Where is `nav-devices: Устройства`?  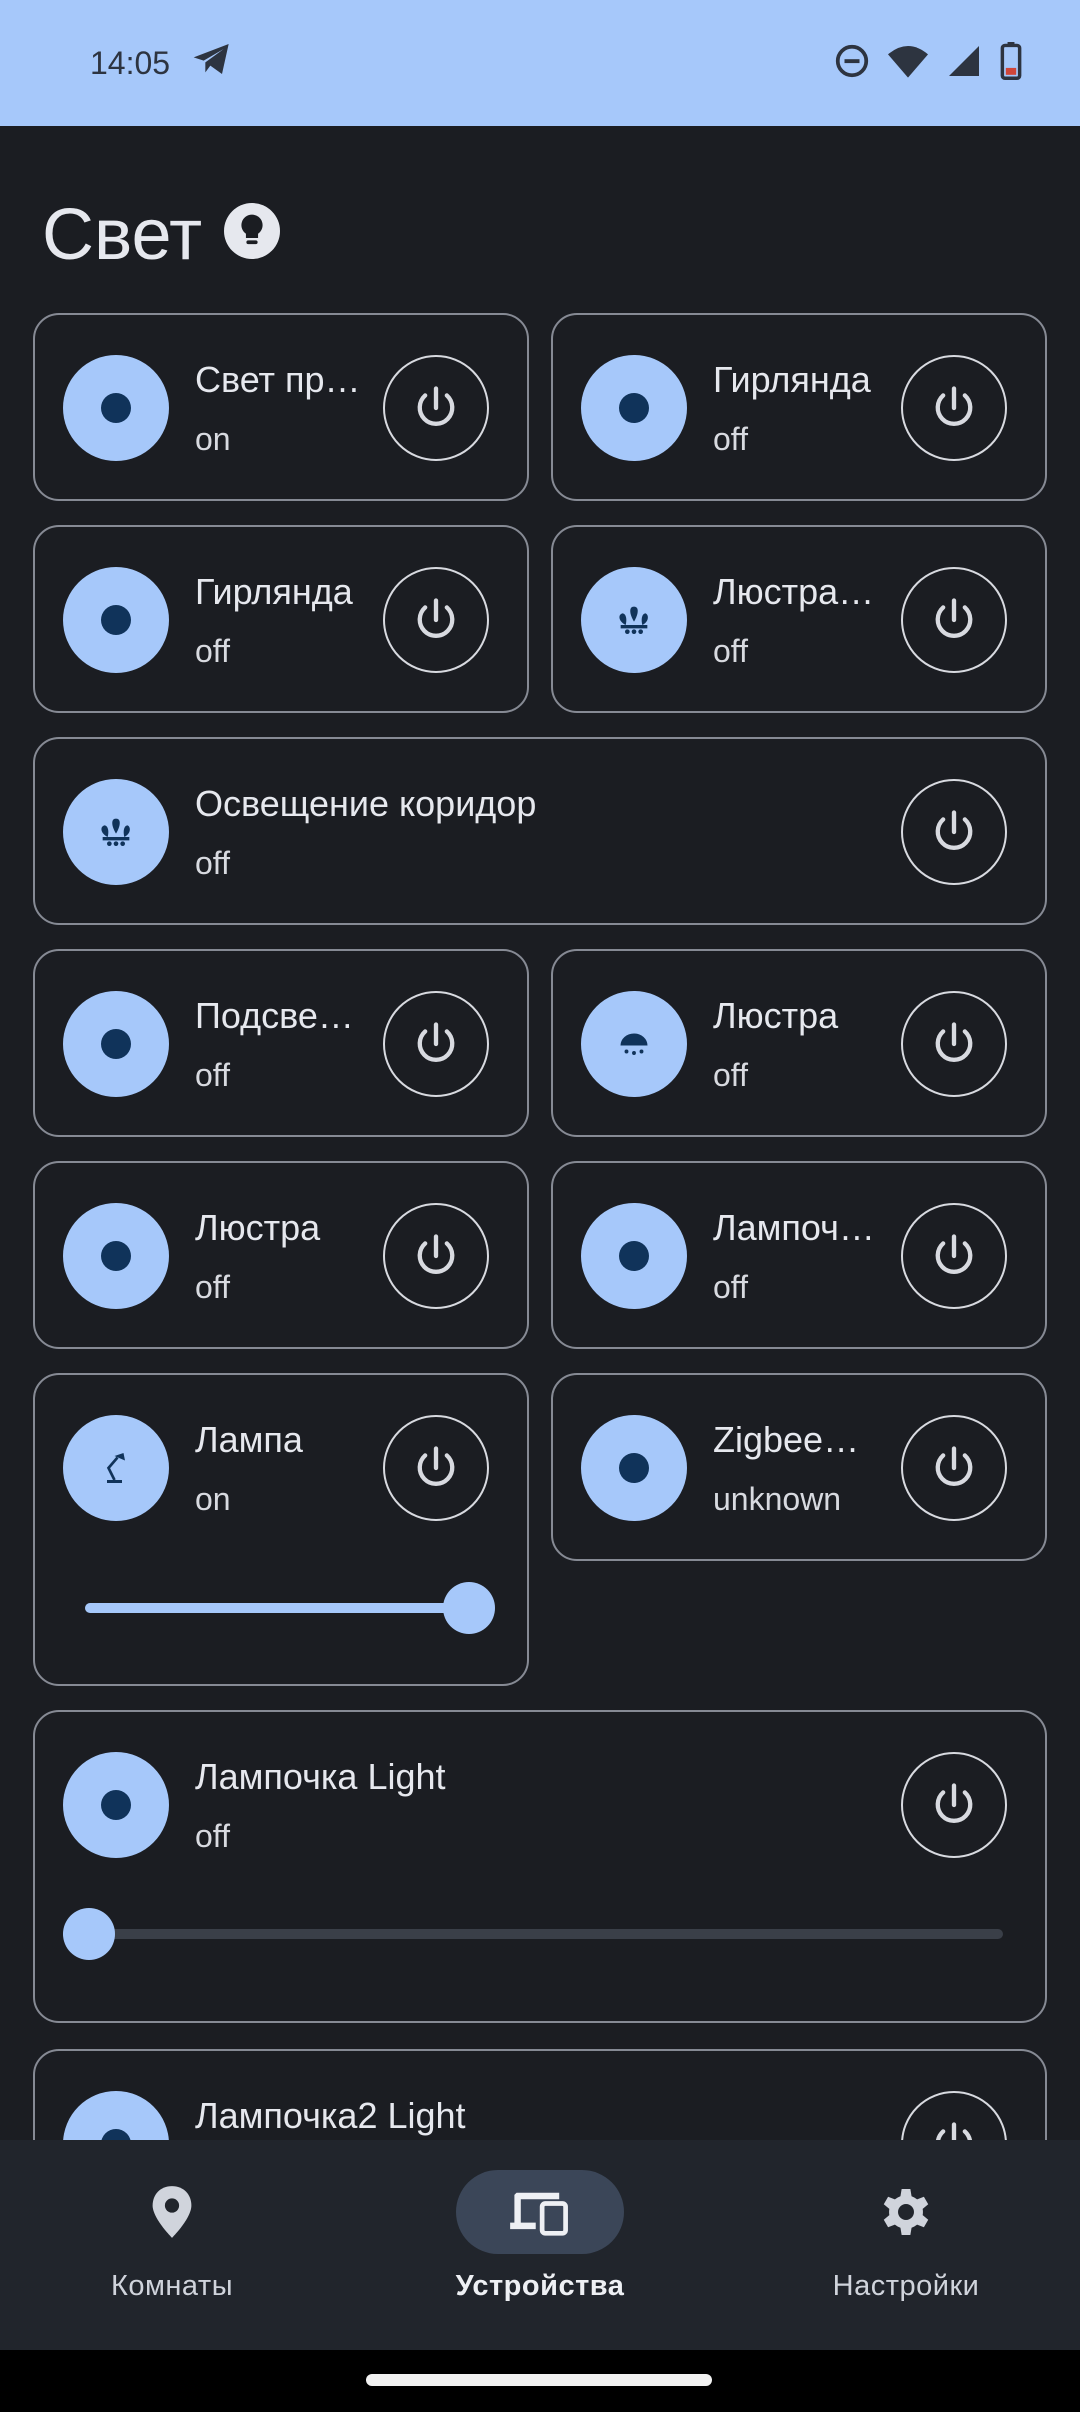 nav-devices: Устройства is located at coordinates (540, 2250).